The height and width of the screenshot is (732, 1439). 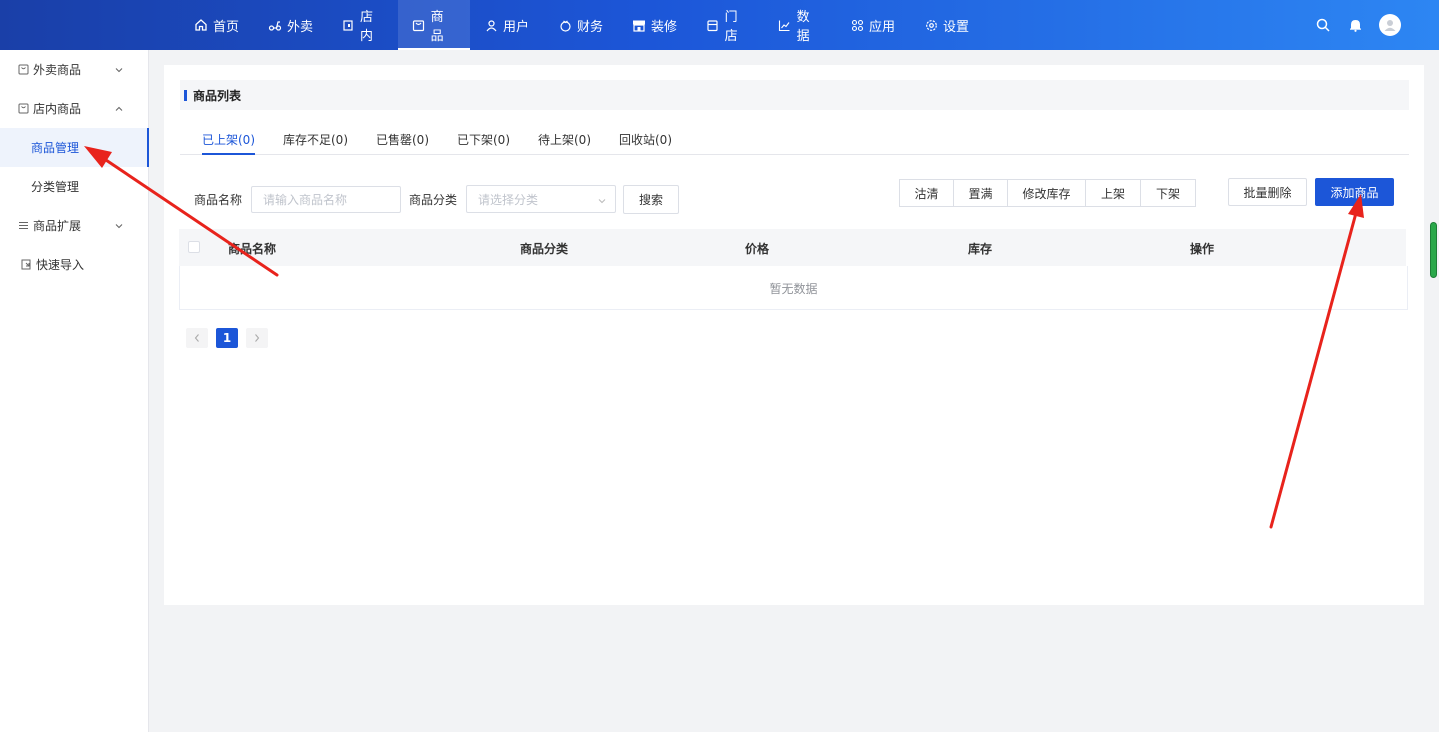 I want to click on empty-table-row: 暂无数据, so click(x=793, y=288).